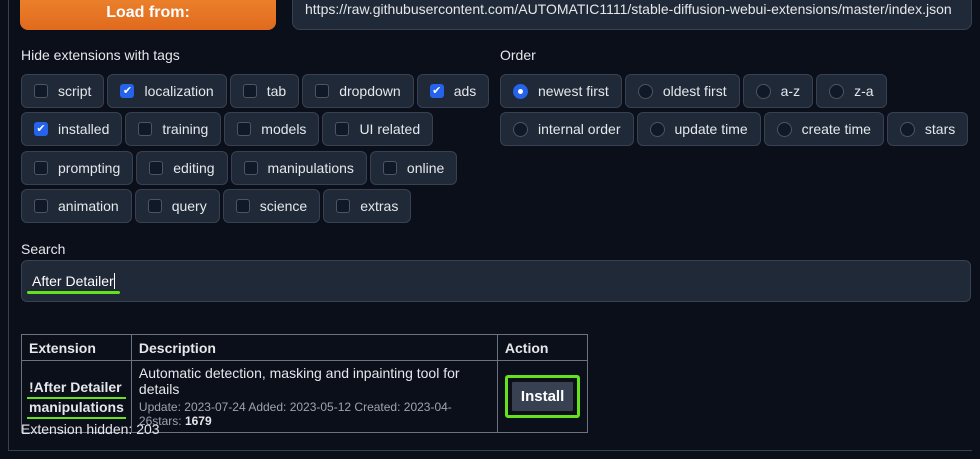  I want to click on tag-label: extras, so click(379, 206).